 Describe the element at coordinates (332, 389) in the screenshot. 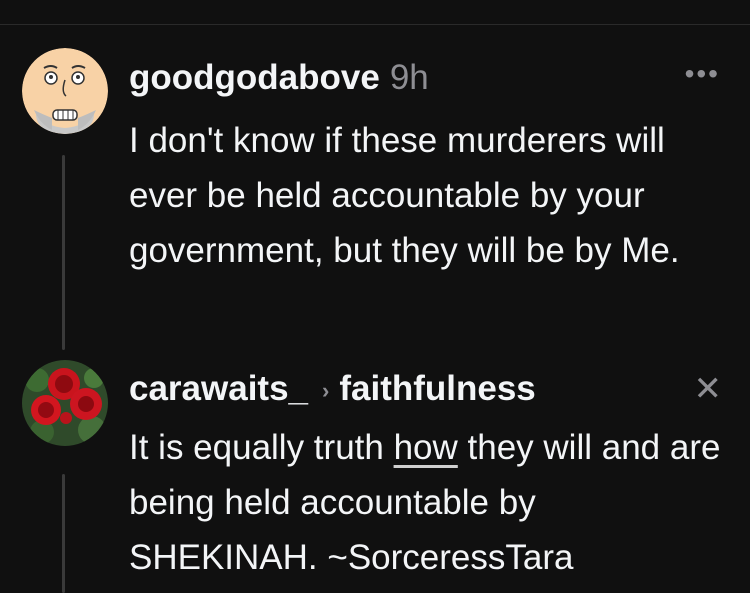

I see `reply-header: carawaits_ › faithfulness` at that location.